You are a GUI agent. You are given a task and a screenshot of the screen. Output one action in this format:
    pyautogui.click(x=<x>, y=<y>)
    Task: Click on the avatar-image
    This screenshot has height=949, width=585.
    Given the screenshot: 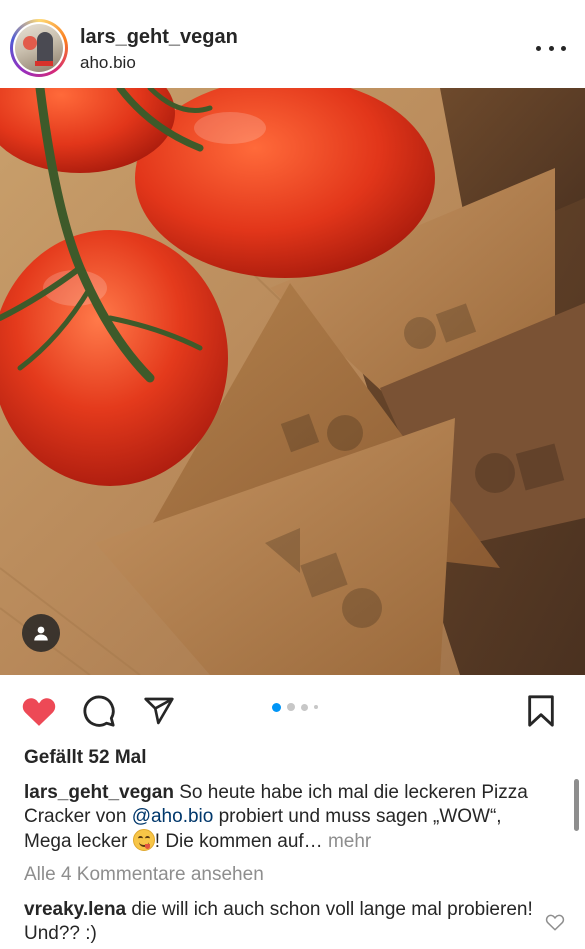 What is the action you would take?
    pyautogui.click(x=39, y=48)
    